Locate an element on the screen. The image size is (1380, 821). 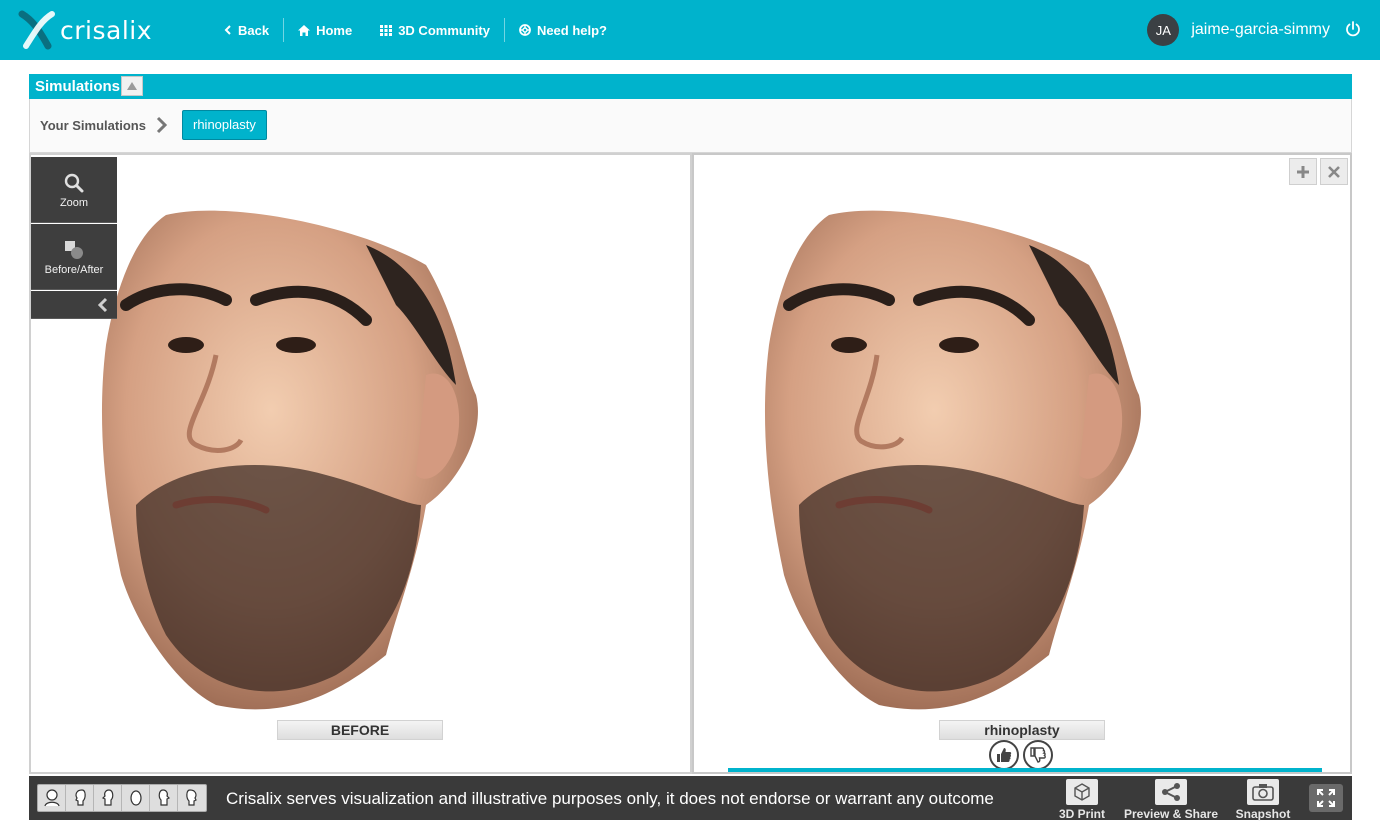
home-link: Home is located at coordinates (325, 30).